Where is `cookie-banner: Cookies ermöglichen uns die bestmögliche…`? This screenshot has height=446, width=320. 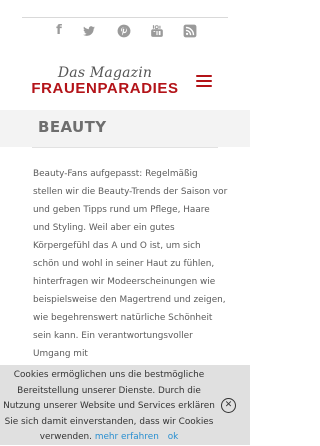
cookie-banner: Cookies ermöglichen uns die bestmögliche… is located at coordinates (125, 405).